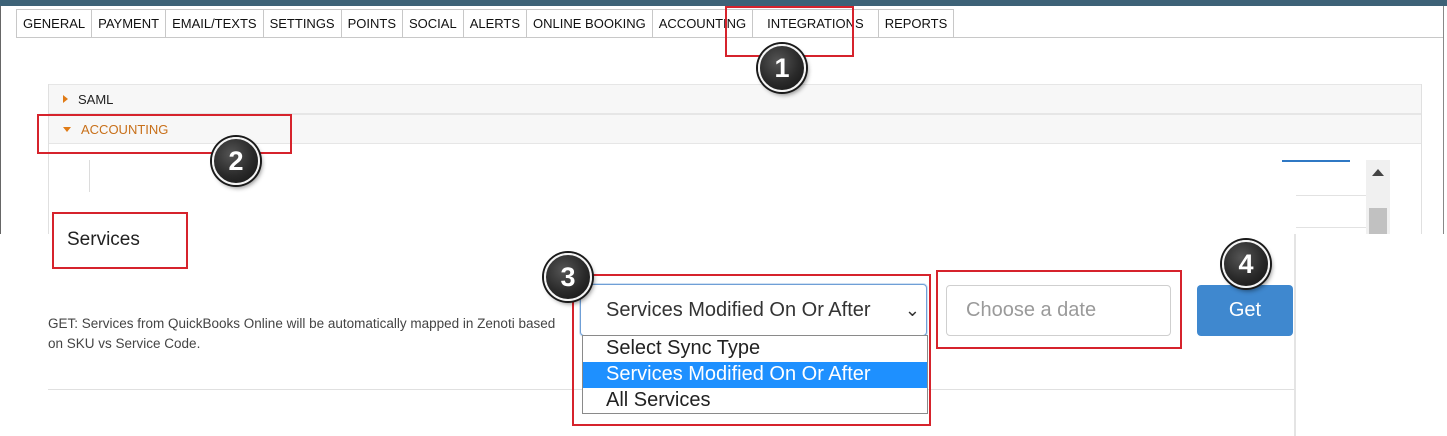 The image size is (1447, 436). I want to click on chevron-down-icon: ⌄, so click(912, 310).